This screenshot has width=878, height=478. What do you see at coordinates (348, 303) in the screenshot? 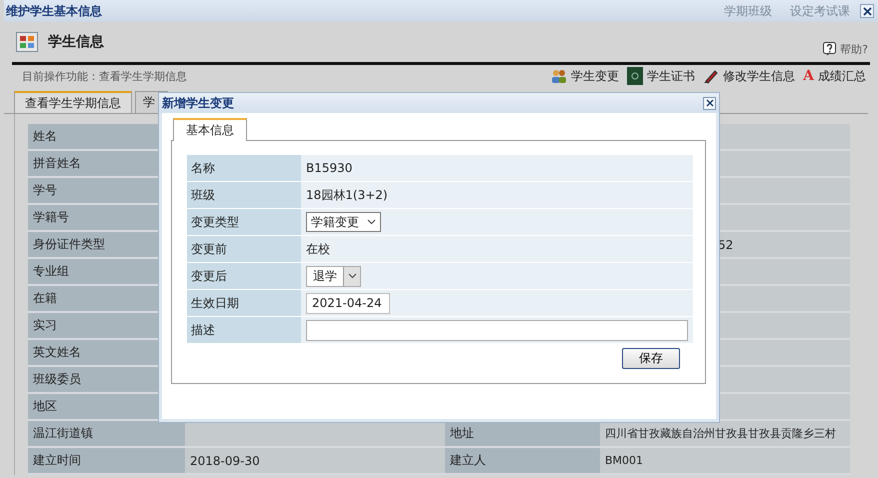
I see `date-field: 2021-04-24` at bounding box center [348, 303].